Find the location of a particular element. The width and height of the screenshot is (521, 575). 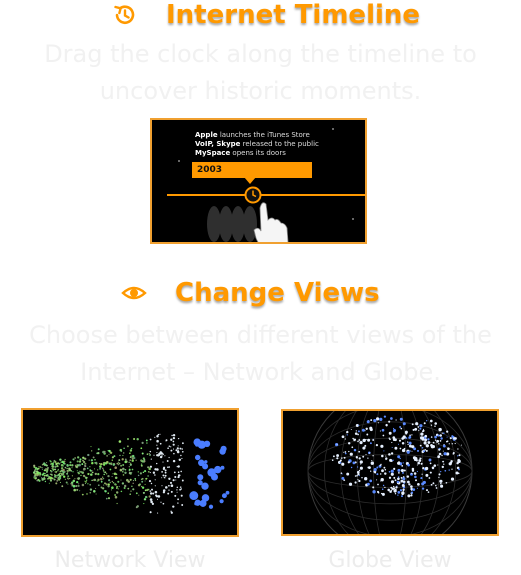

network-view-preview is located at coordinates (130, 472).